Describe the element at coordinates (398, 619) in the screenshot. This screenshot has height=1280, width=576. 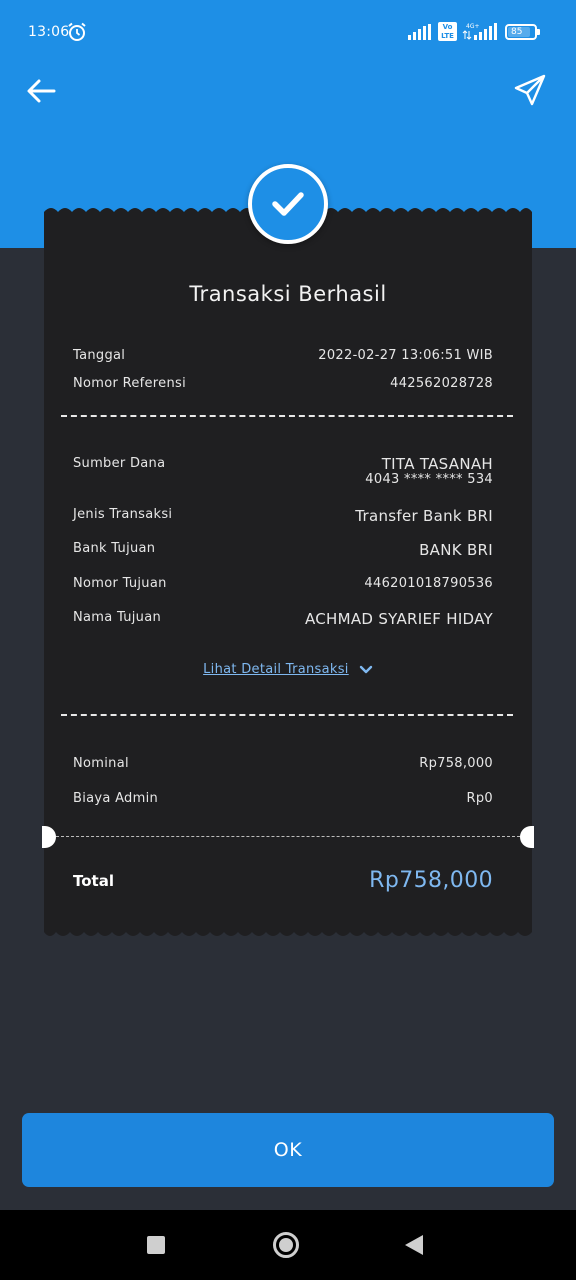
I see `dest-name-value: ACHMAD SYARIEF HIDAY` at that location.